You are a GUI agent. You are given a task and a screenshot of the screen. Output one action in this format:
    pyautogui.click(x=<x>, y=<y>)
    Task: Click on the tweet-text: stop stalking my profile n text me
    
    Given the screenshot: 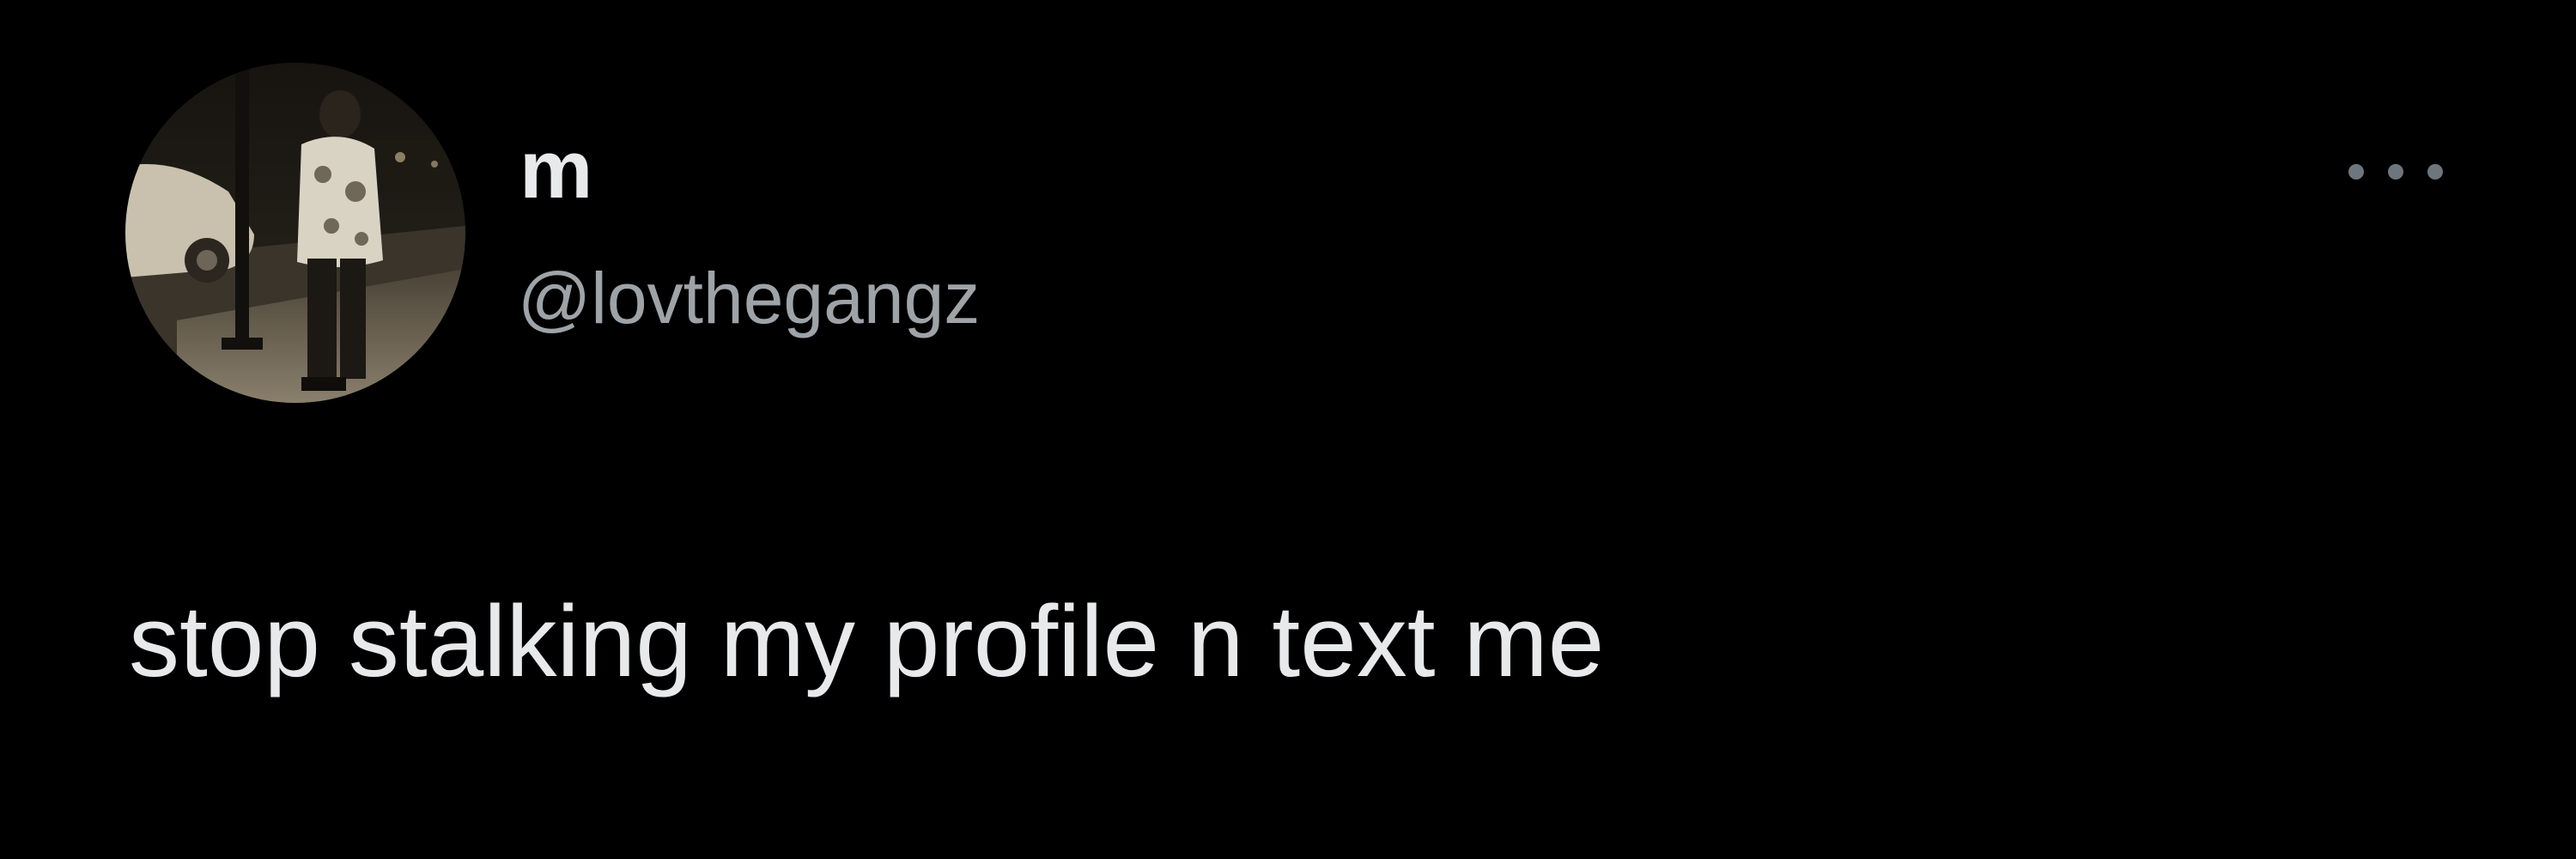 What is the action you would take?
    pyautogui.click(x=867, y=641)
    